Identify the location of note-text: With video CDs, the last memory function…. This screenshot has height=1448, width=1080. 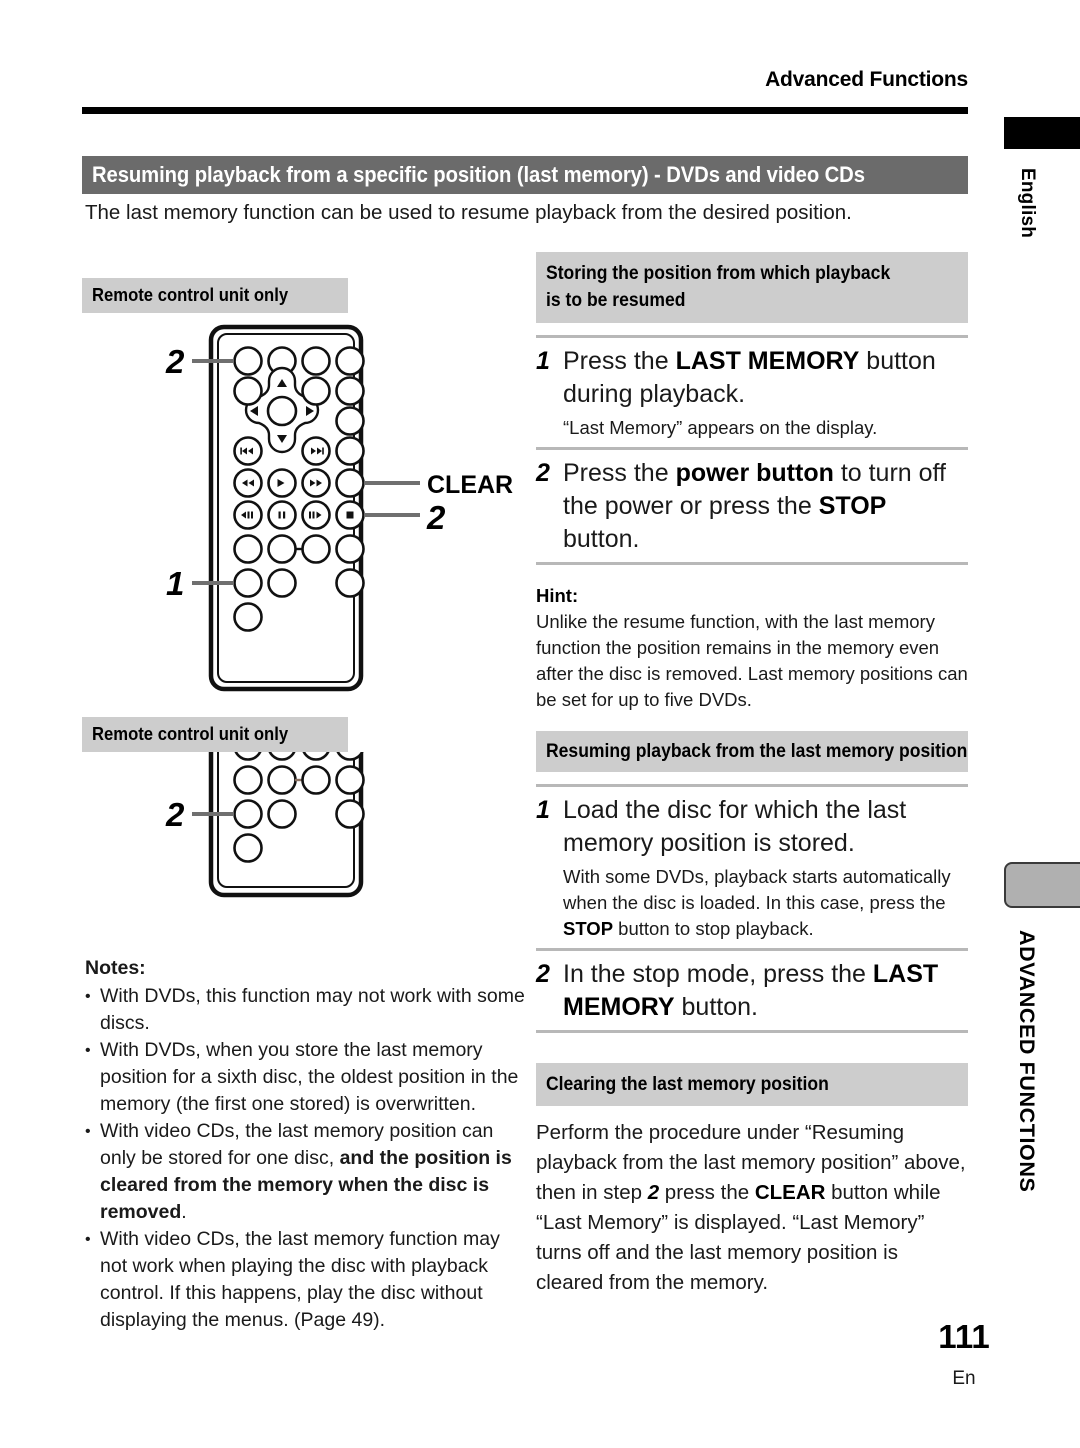
(312, 1280).